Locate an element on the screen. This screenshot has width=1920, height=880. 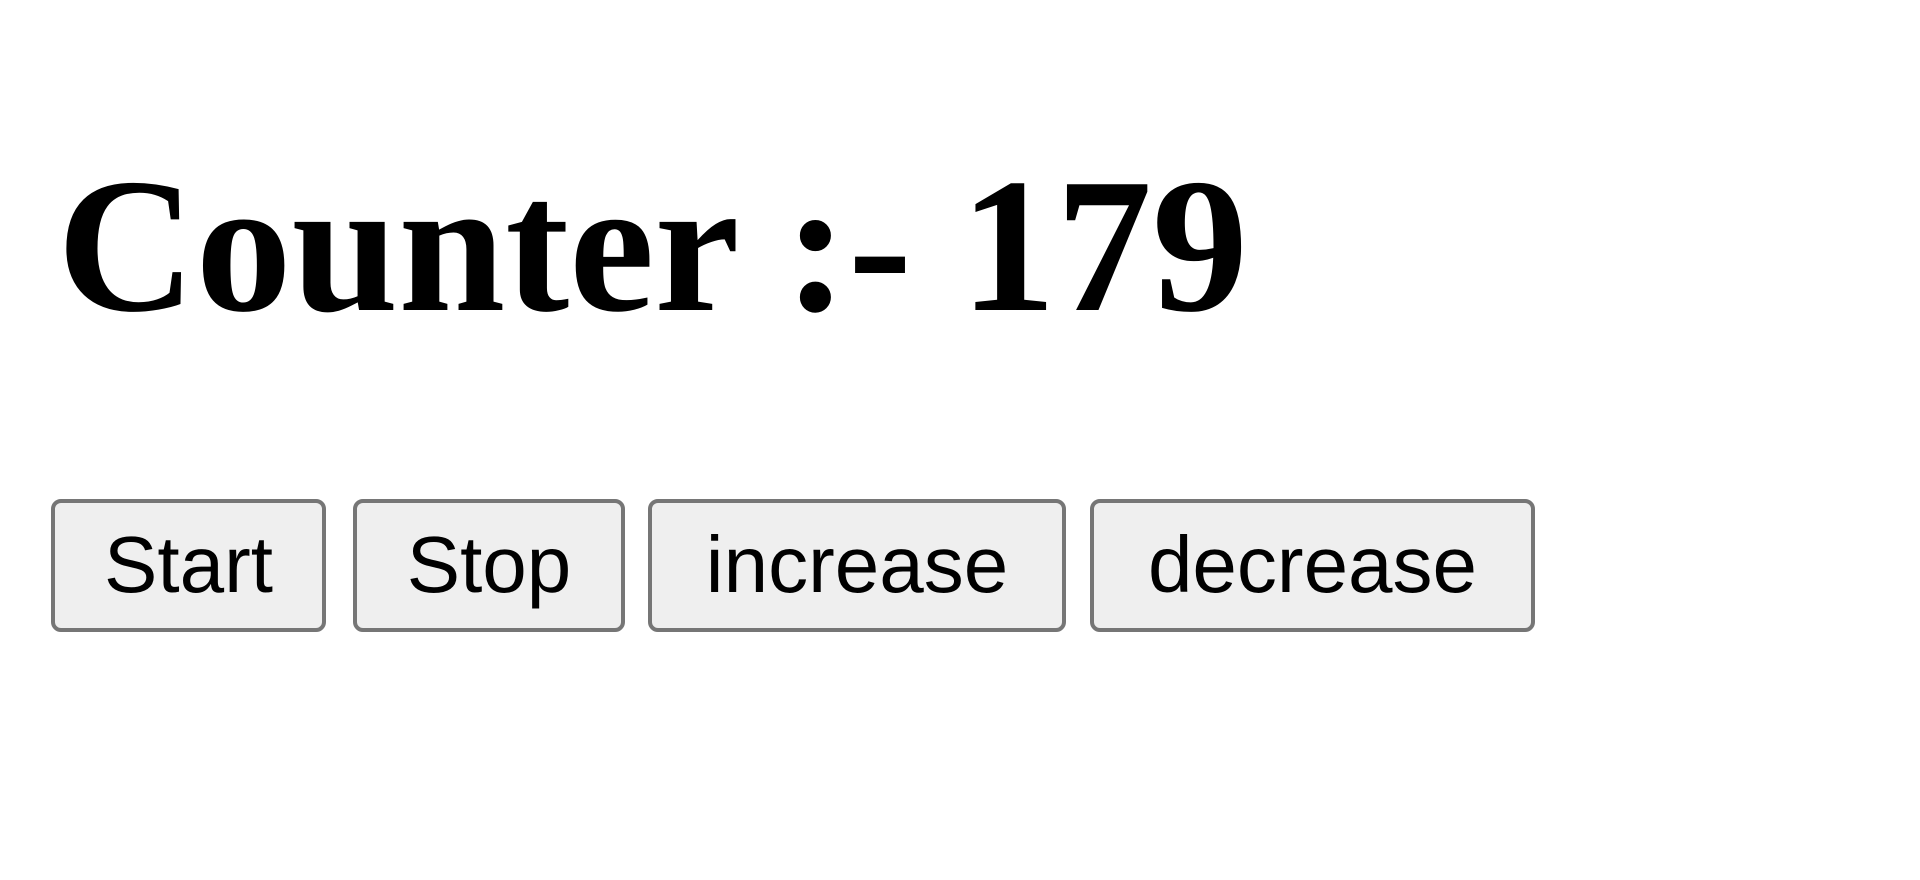
increase-button: increase is located at coordinates (857, 565).